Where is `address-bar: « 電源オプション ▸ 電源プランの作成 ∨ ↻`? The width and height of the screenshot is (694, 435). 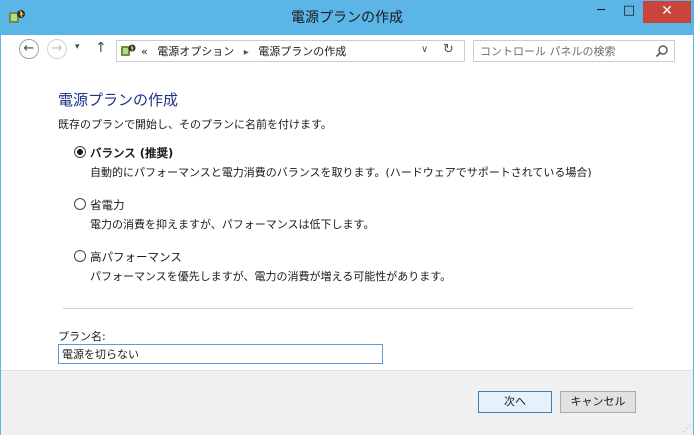
address-bar: « 電源オプション ▸ 電源プランの作成 ∨ ↻ is located at coordinates (290, 51).